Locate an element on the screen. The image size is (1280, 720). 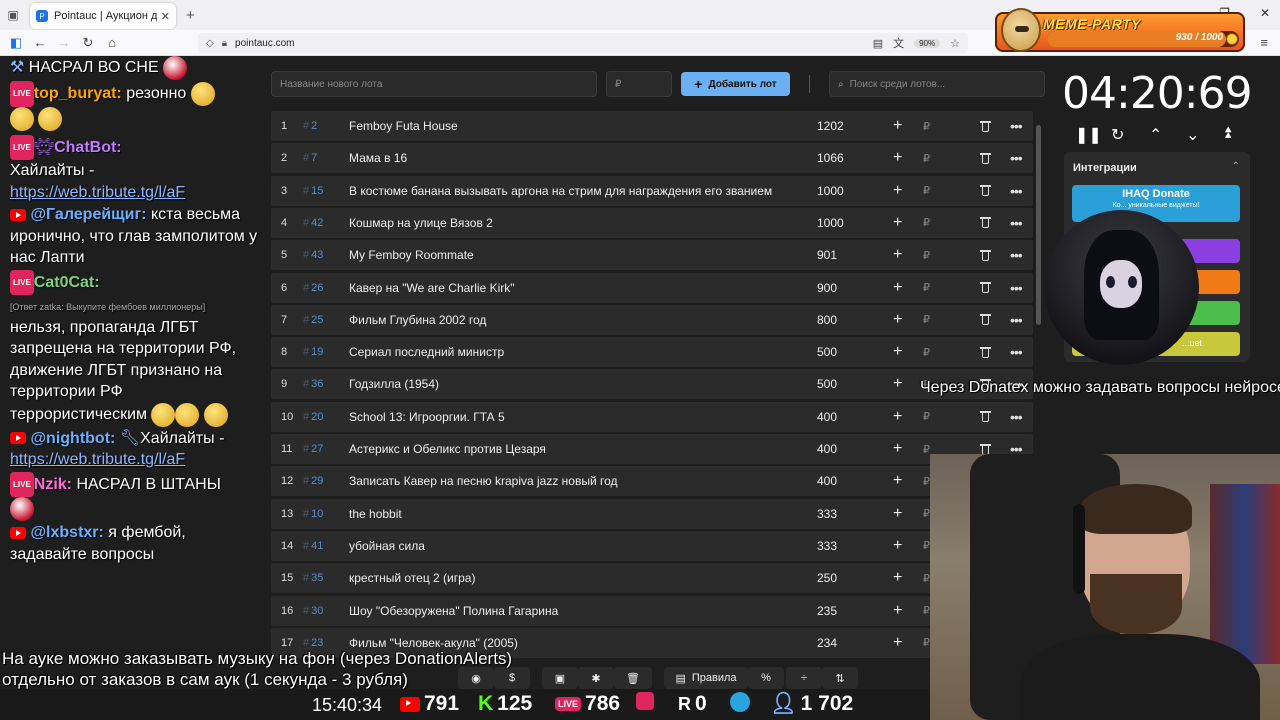
add-lot-button: + Добавить лот is located at coordinates (735, 84).